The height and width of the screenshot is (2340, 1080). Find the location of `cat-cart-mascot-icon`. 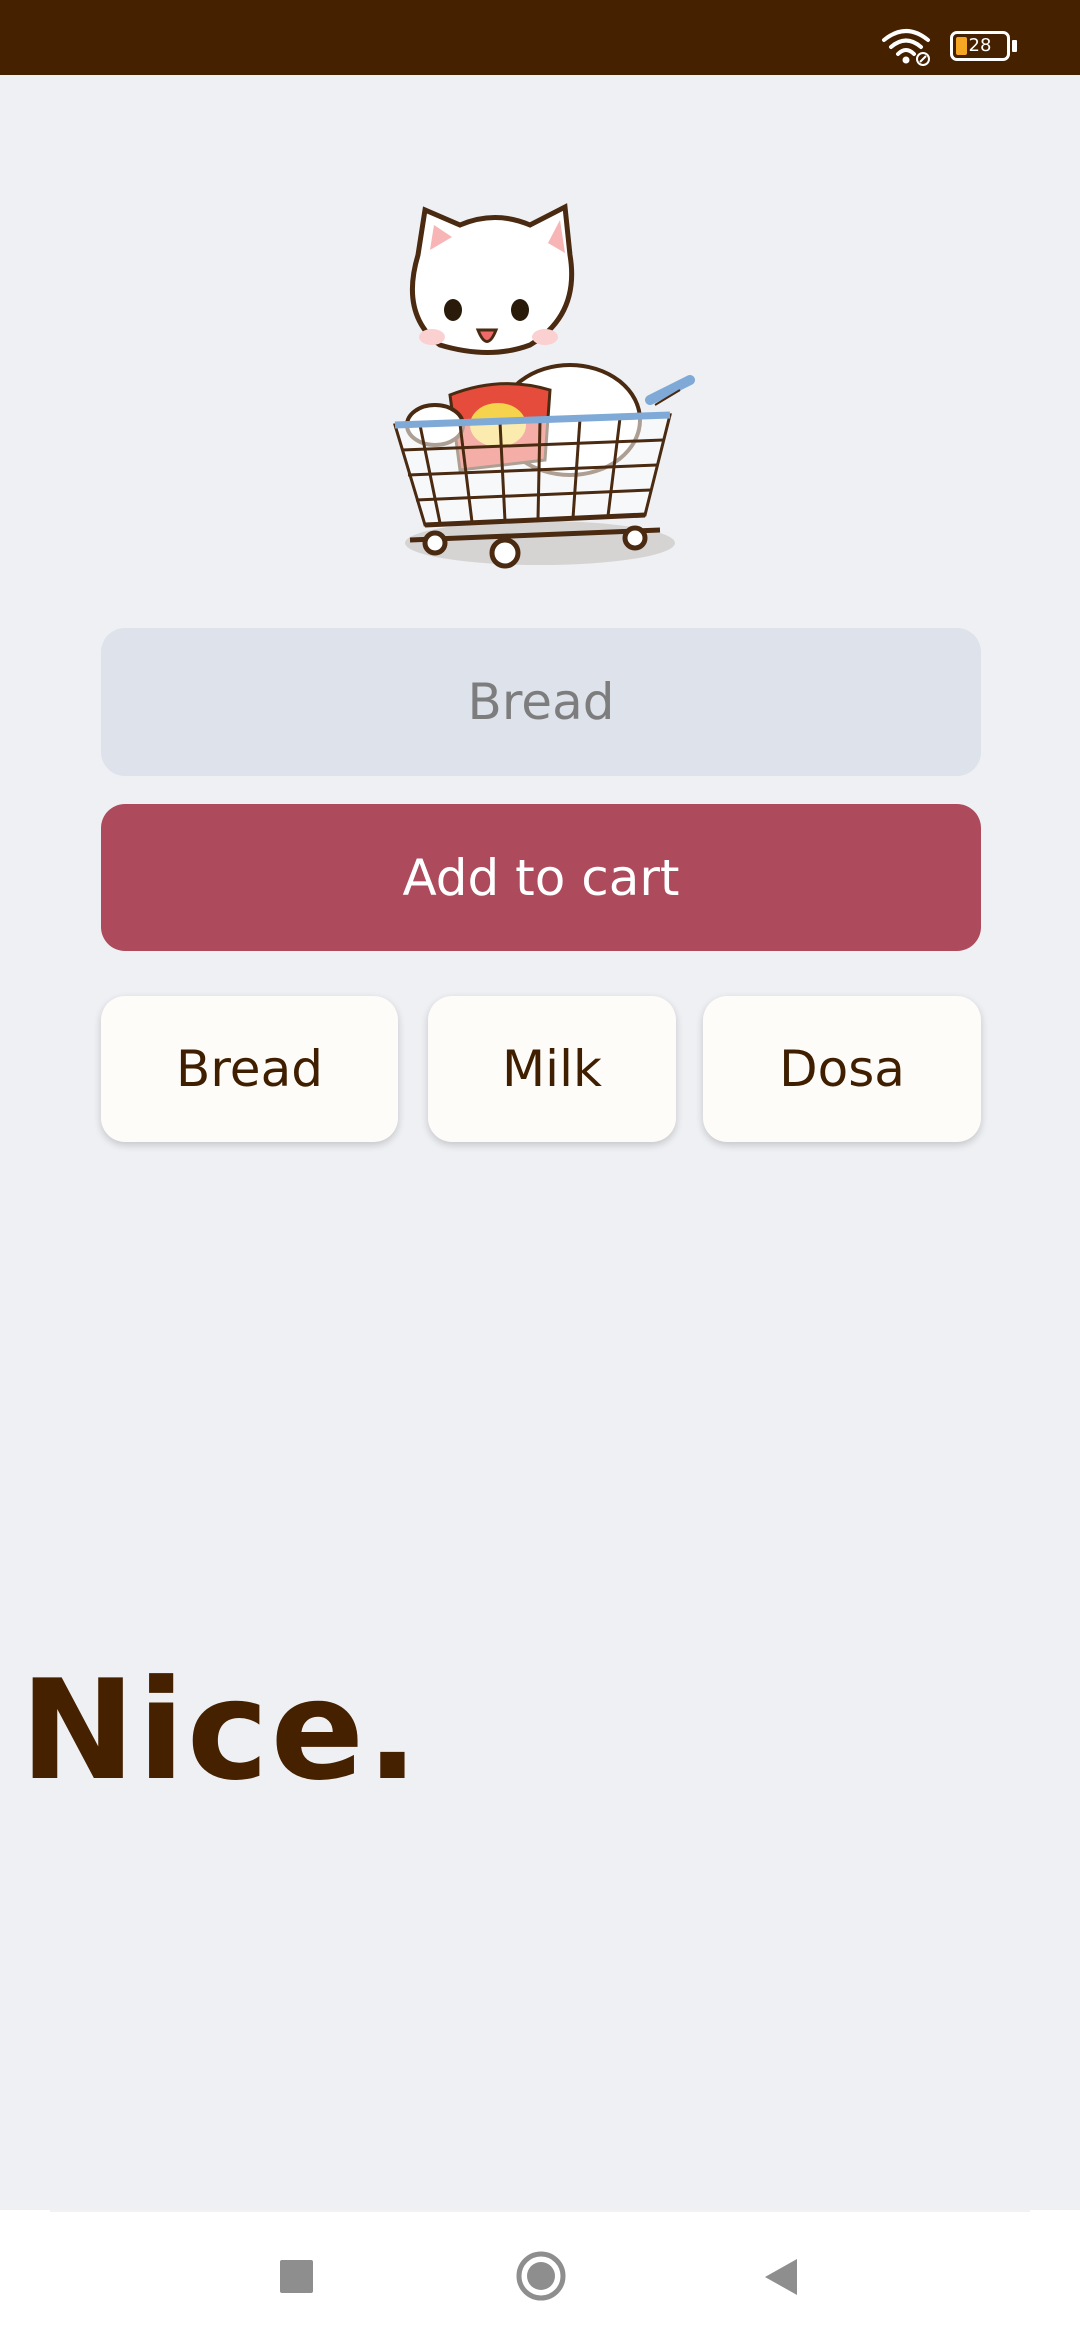

cat-cart-mascot-icon is located at coordinates (544, 386).